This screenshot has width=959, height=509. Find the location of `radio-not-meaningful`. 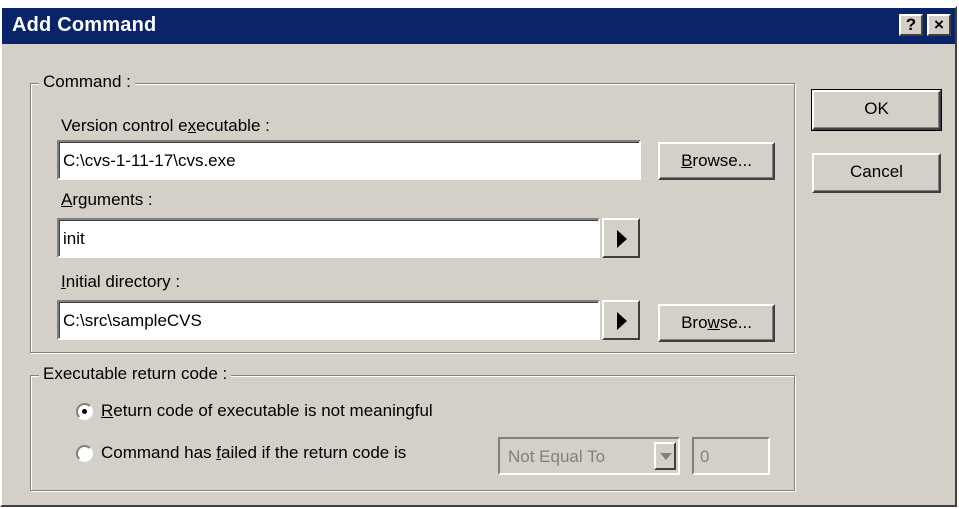

radio-not-meaningful is located at coordinates (84, 411).